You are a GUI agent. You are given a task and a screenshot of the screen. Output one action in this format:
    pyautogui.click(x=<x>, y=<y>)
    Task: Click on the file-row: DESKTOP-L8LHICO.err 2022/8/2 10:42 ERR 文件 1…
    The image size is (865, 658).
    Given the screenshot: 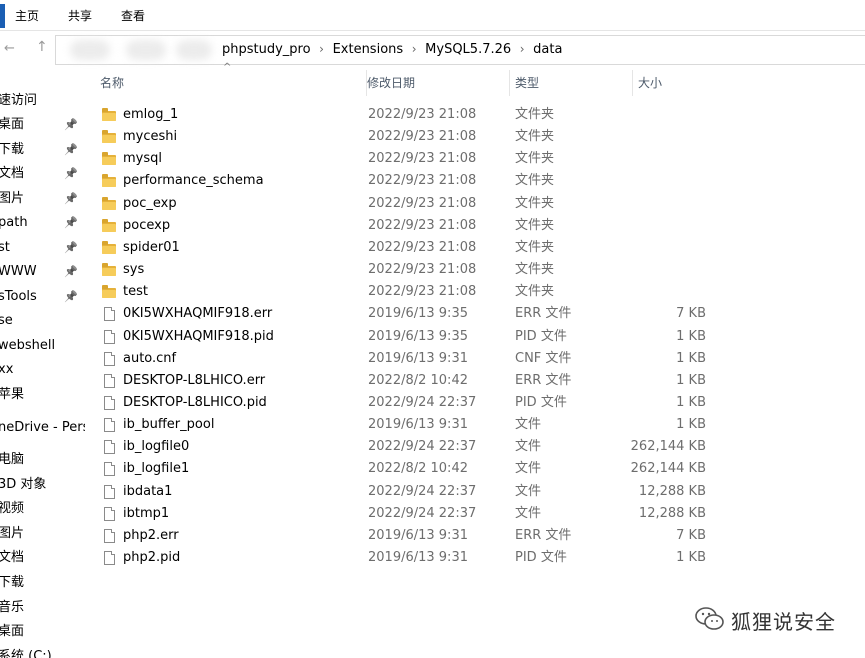 What is the action you would take?
    pyautogui.click(x=410, y=381)
    